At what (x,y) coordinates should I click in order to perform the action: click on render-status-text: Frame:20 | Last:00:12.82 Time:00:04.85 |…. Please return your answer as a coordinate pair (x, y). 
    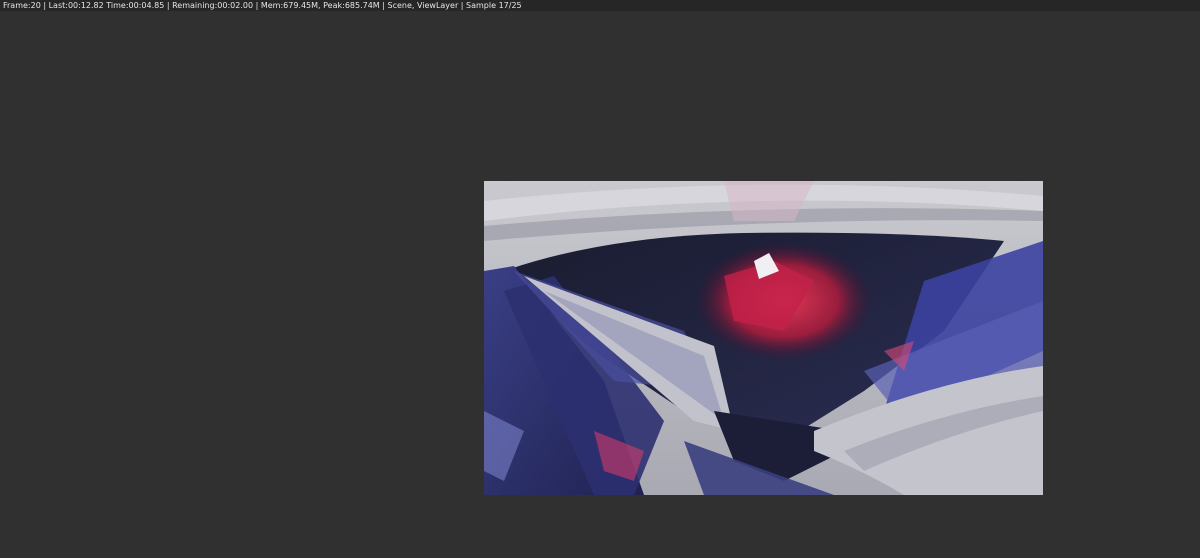
    Looking at the image, I should click on (262, 5).